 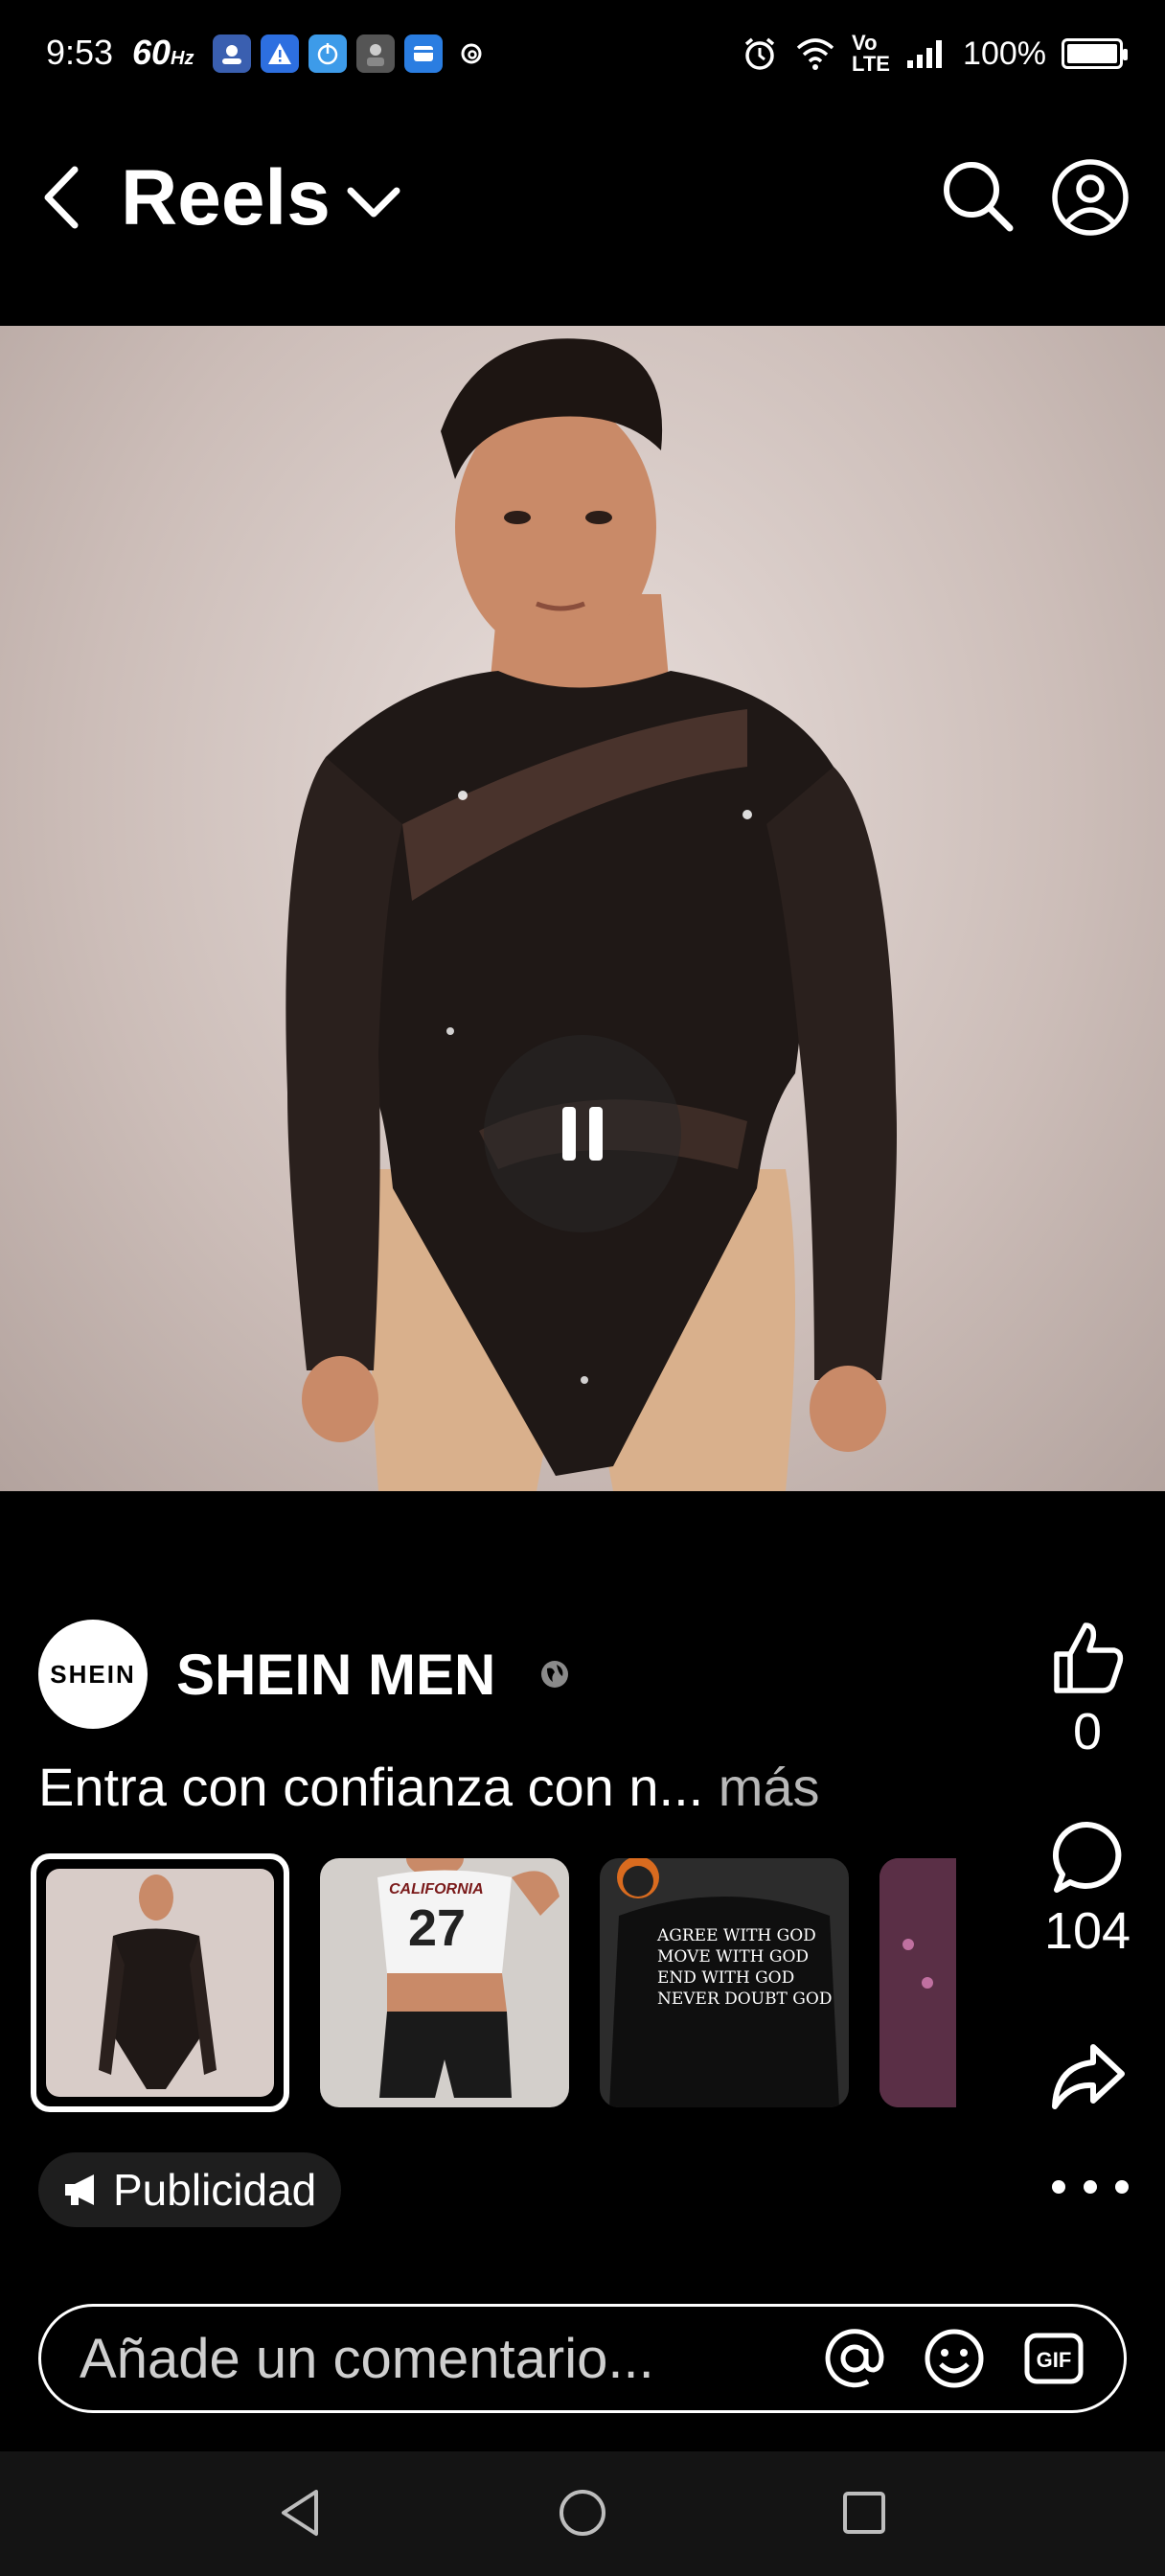 I want to click on profile-icon, so click(x=1090, y=197).